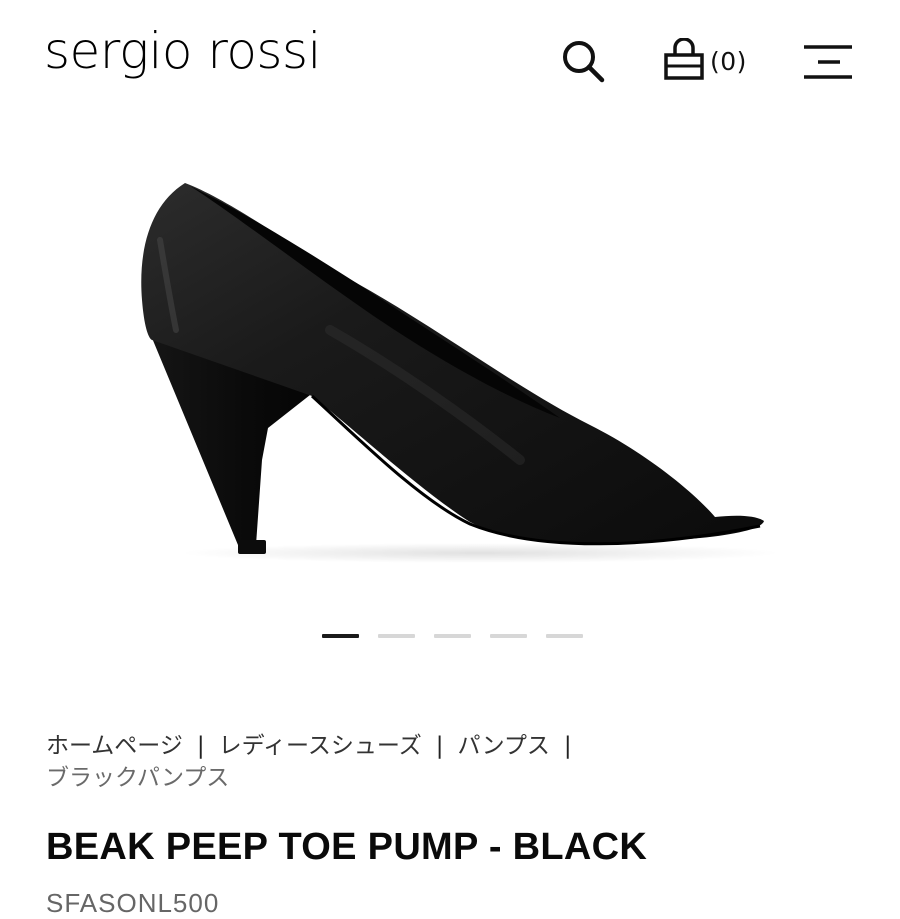 The image size is (900, 919). Describe the element at coordinates (503, 746) in the screenshot. I see `breadcrumb-item-pumps: パンプス` at that location.